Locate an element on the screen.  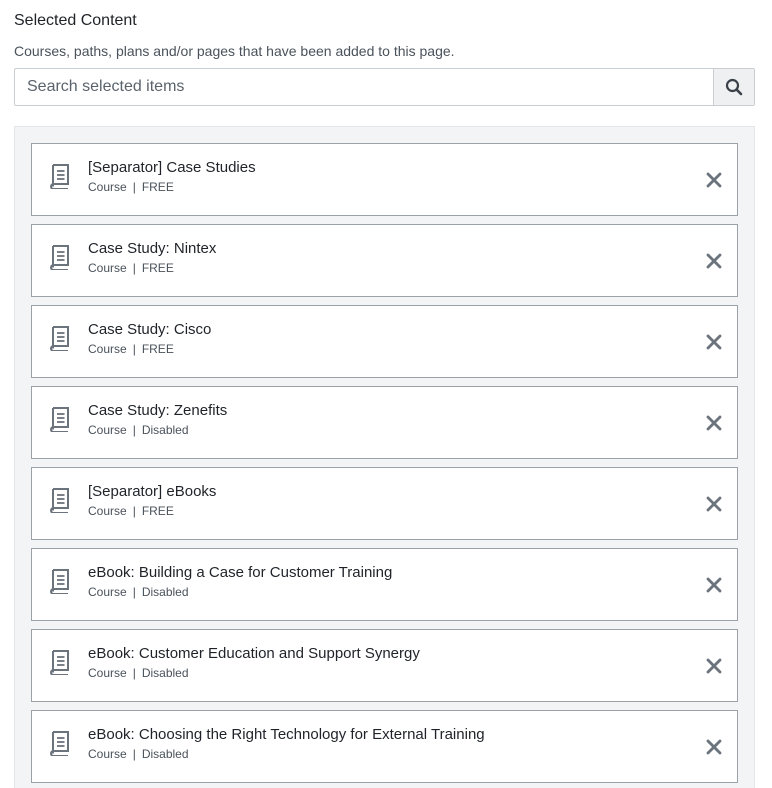
search-icon is located at coordinates (734, 87).